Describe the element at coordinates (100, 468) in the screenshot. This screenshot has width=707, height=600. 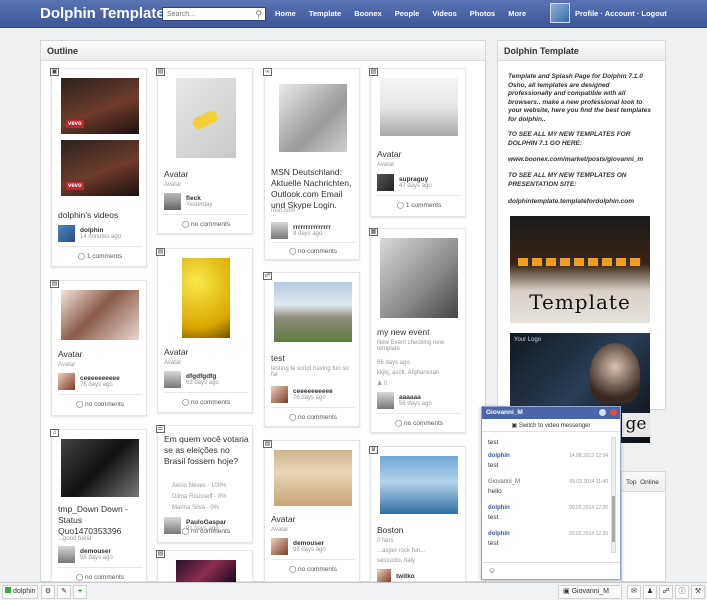
I see `music-thumb` at that location.